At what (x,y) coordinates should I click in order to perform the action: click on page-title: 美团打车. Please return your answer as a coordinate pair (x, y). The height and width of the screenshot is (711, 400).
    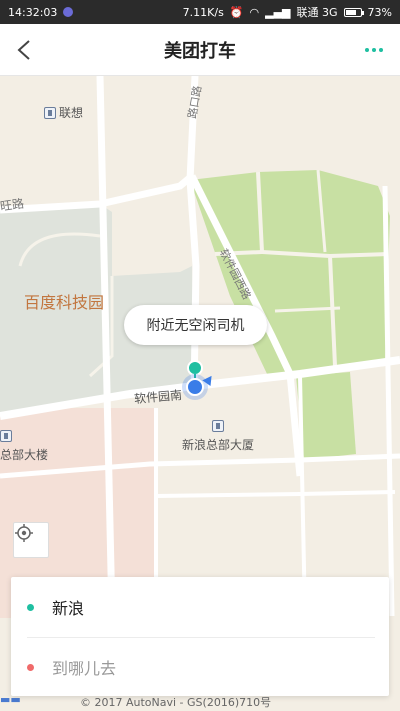
    Looking at the image, I should click on (200, 51).